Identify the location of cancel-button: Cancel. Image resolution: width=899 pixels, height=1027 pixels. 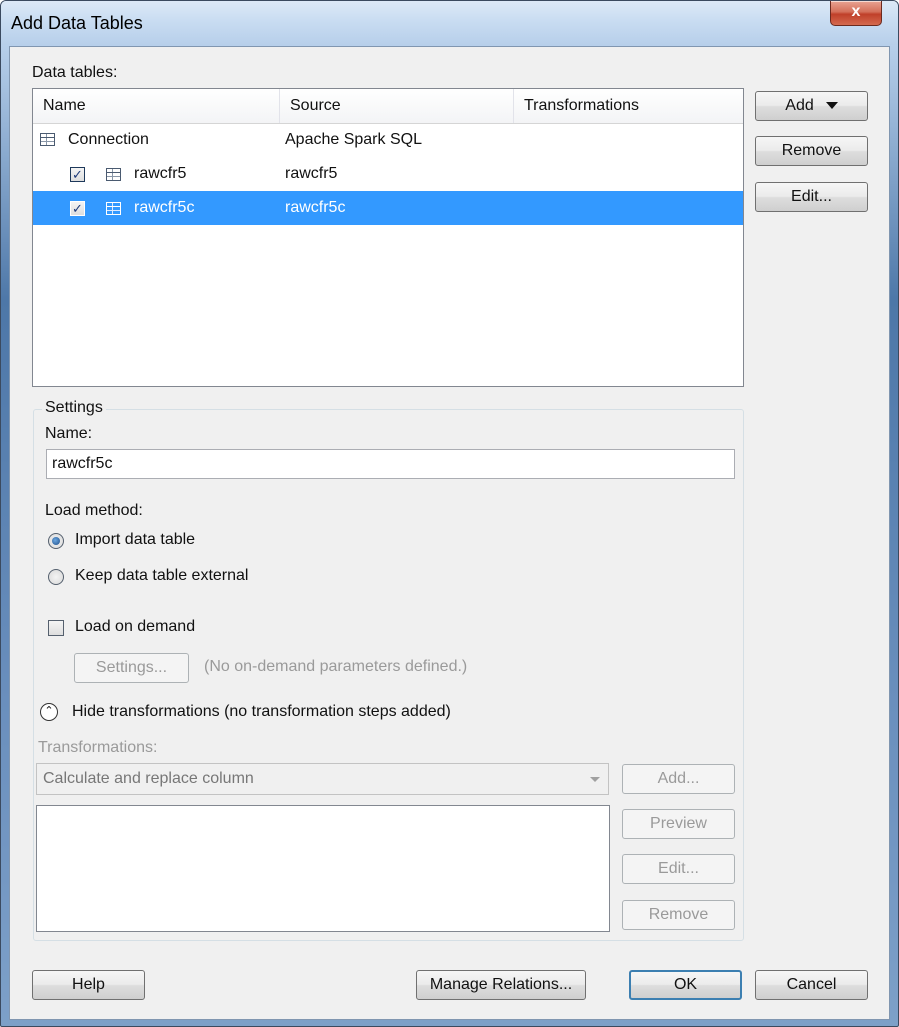
(811, 985).